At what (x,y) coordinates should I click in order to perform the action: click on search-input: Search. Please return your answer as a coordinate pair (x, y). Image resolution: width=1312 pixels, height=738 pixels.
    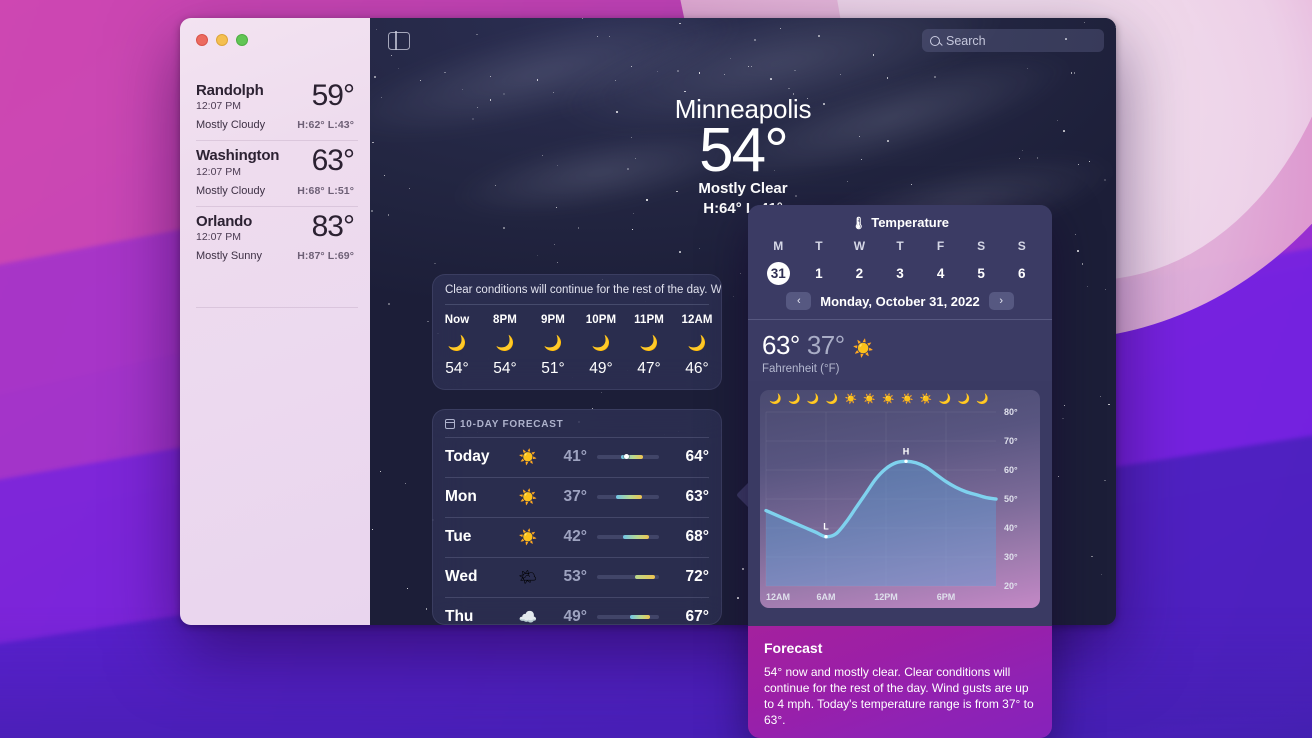
    Looking at the image, I should click on (1013, 40).